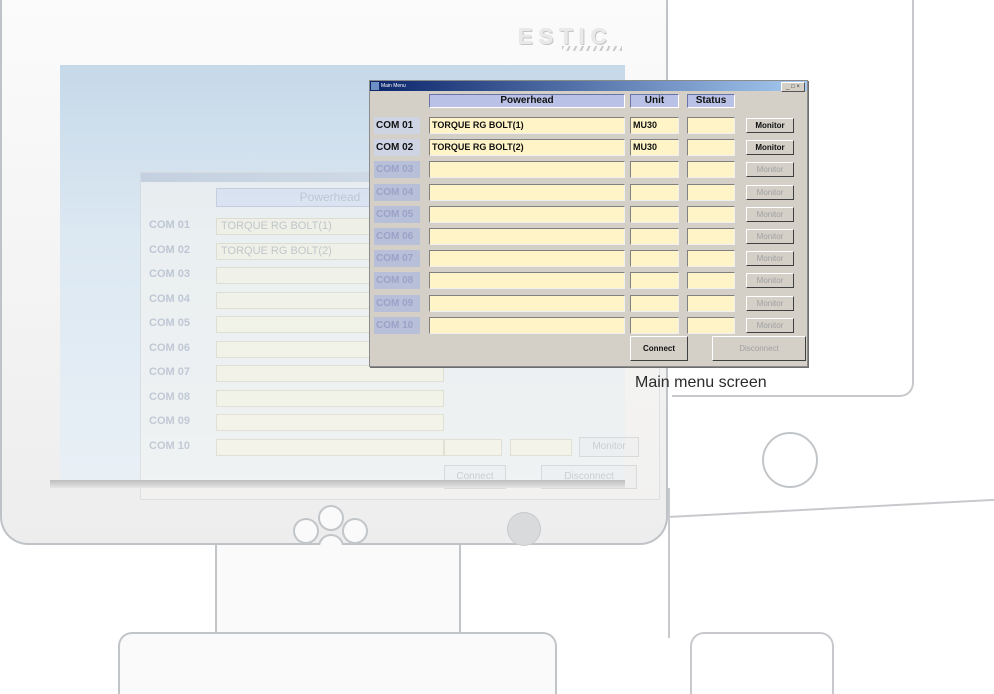 Image resolution: width=994 pixels, height=694 pixels. What do you see at coordinates (169, 446) in the screenshot?
I see `ghost-com-label: COM 10` at bounding box center [169, 446].